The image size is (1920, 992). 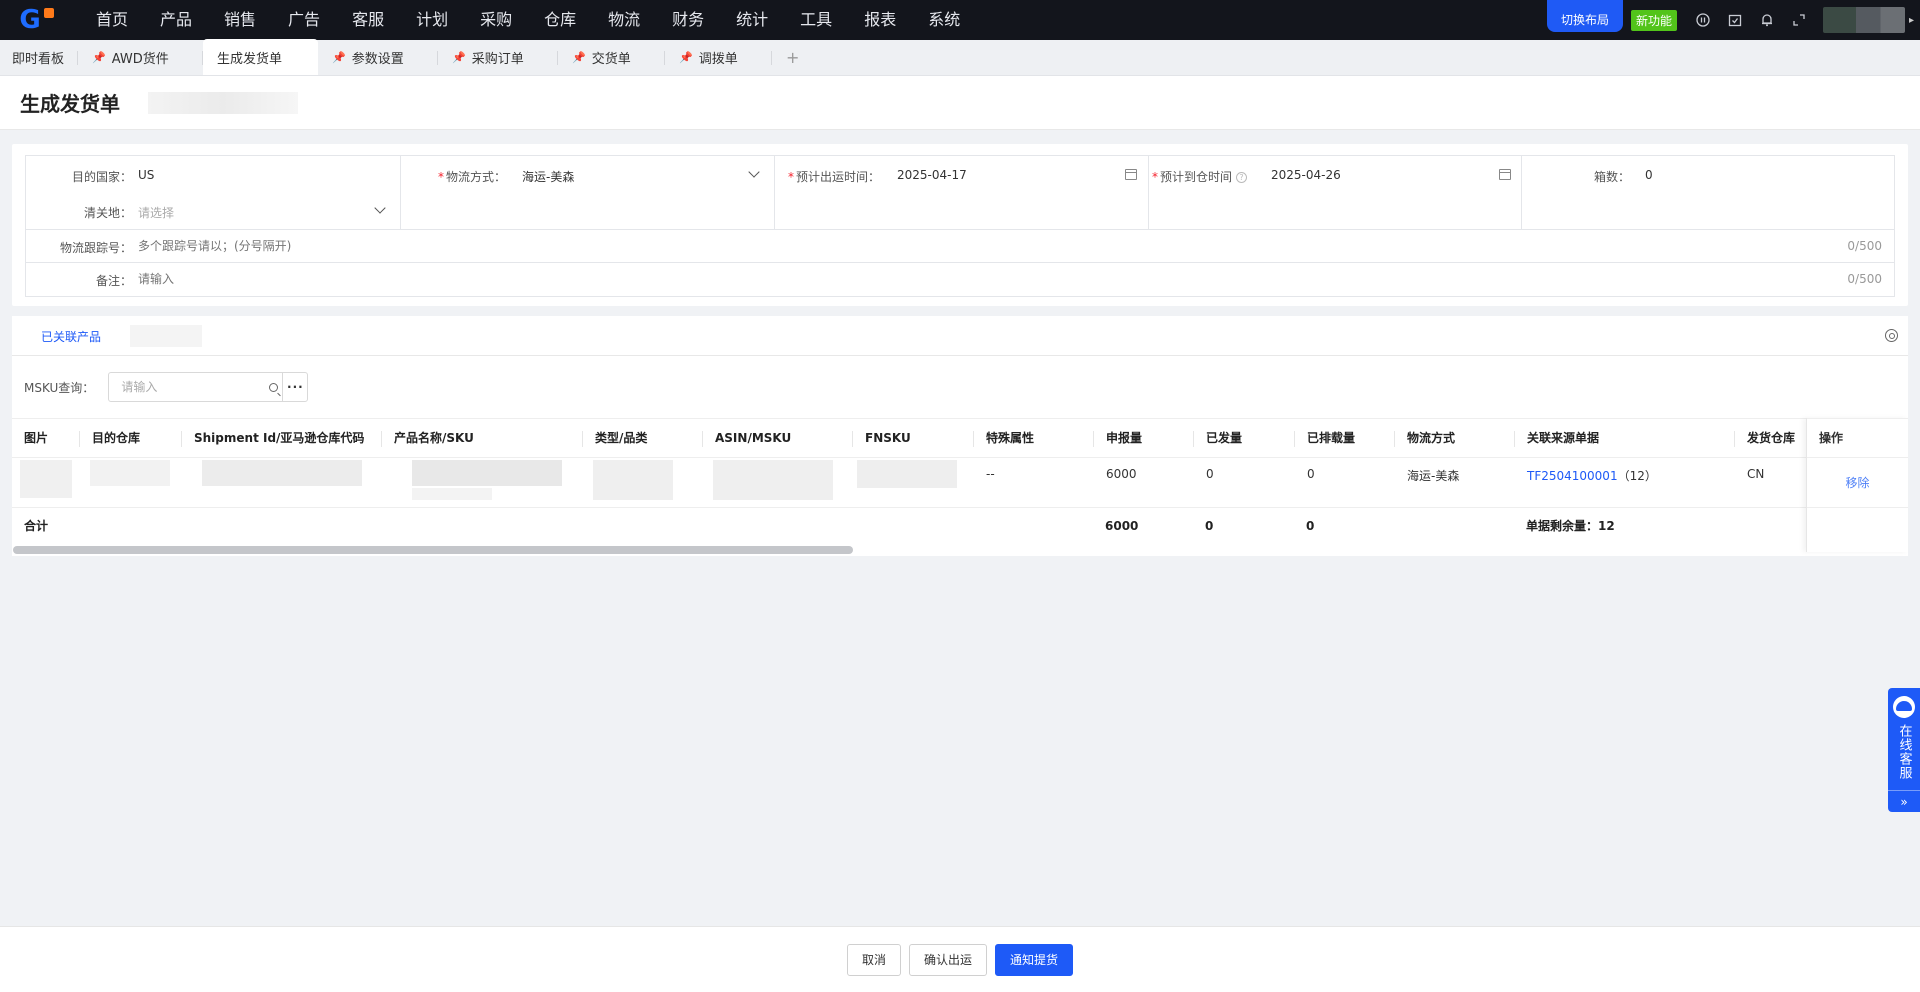 What do you see at coordinates (642, 175) in the screenshot?
I see `logistics-select: 海运-美森` at bounding box center [642, 175].